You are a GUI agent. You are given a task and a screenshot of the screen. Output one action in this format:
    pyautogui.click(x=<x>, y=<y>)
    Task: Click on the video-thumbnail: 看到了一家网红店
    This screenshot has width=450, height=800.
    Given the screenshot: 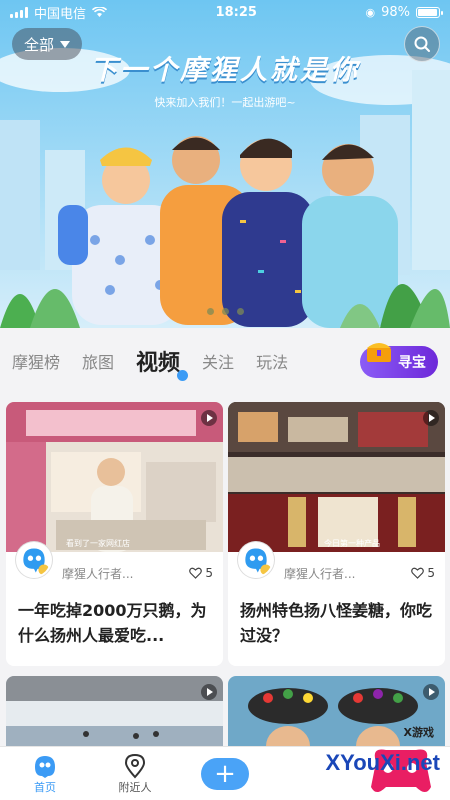 What is the action you would take?
    pyautogui.click(x=114, y=477)
    